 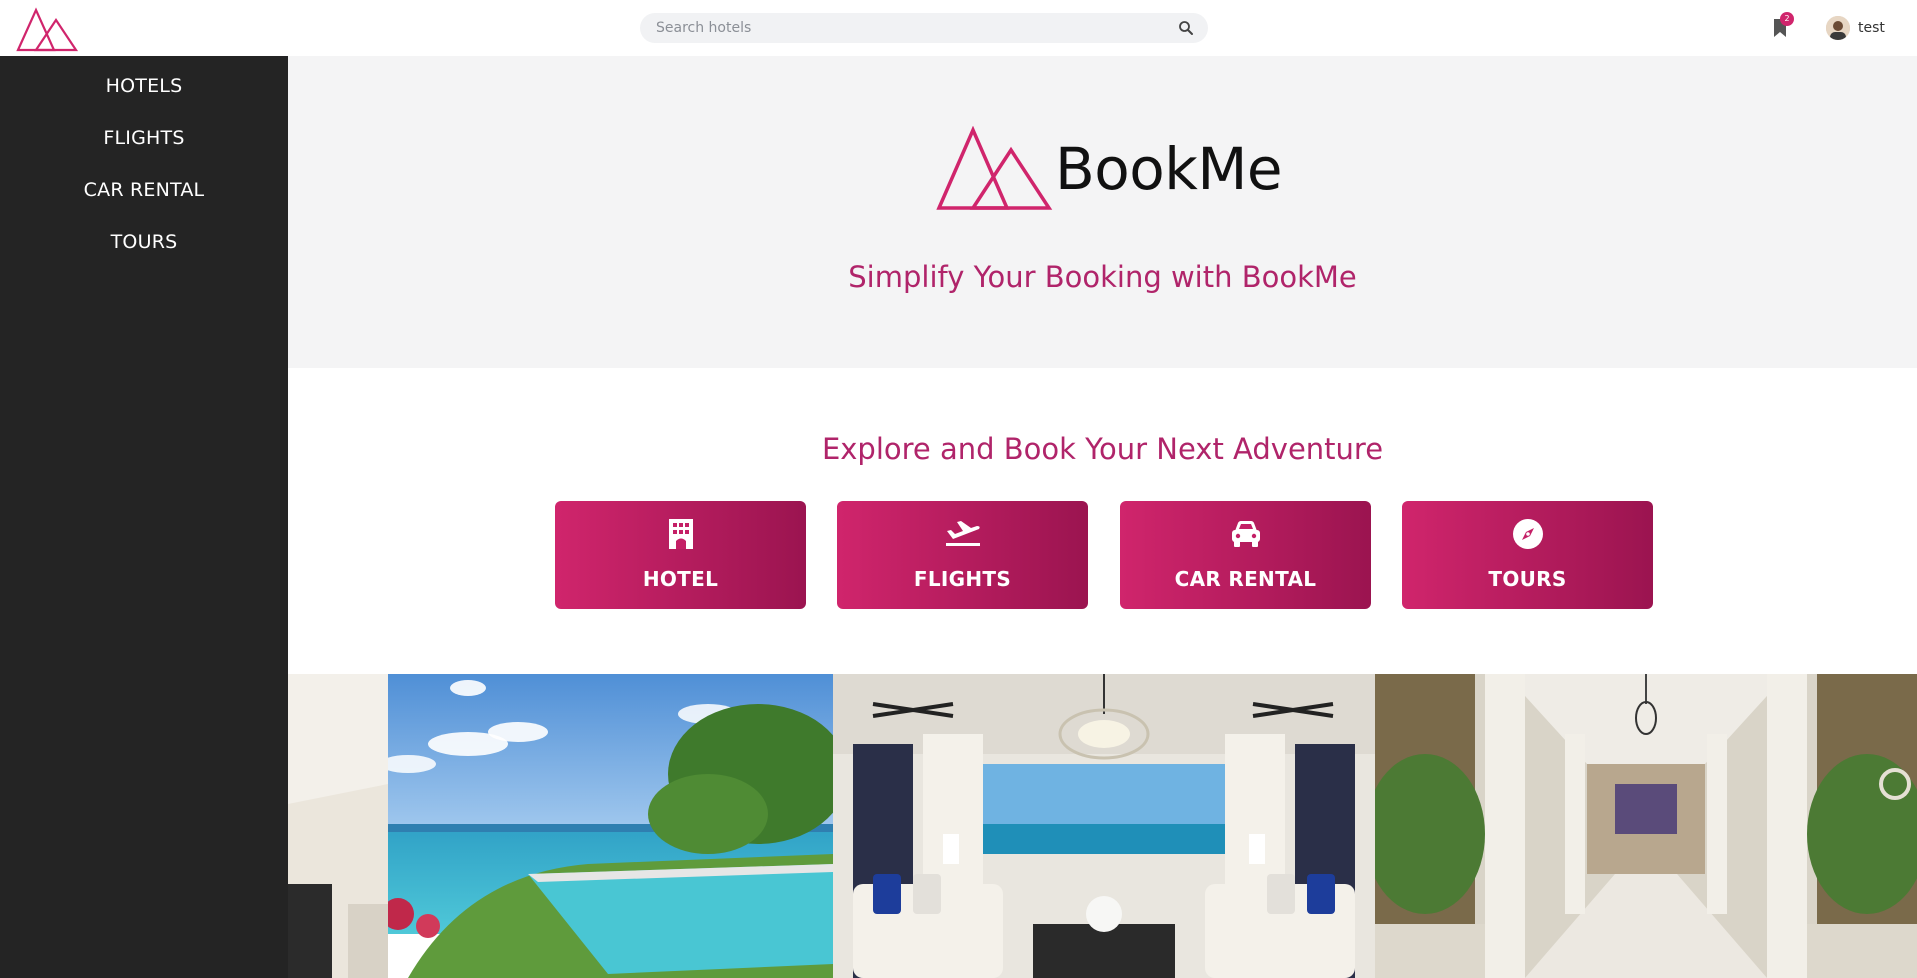 What do you see at coordinates (962, 533) in the screenshot?
I see `plane-icon` at bounding box center [962, 533].